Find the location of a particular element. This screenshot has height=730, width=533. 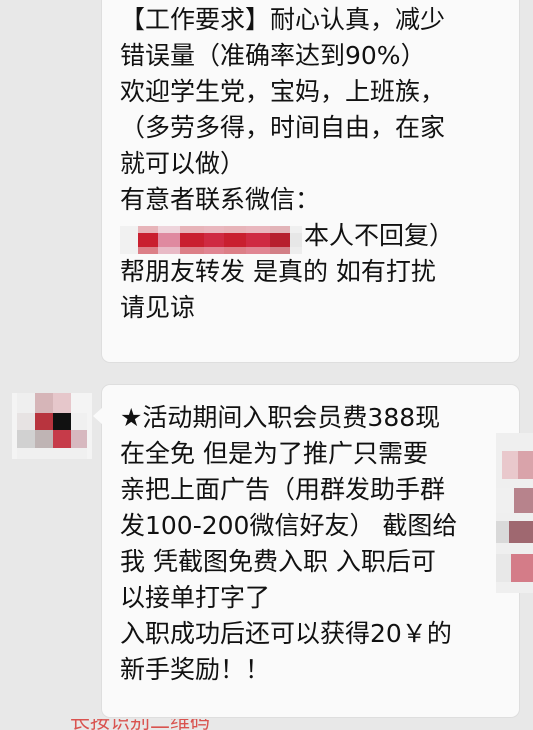

message-line: 请见谅 is located at coordinates (158, 307).